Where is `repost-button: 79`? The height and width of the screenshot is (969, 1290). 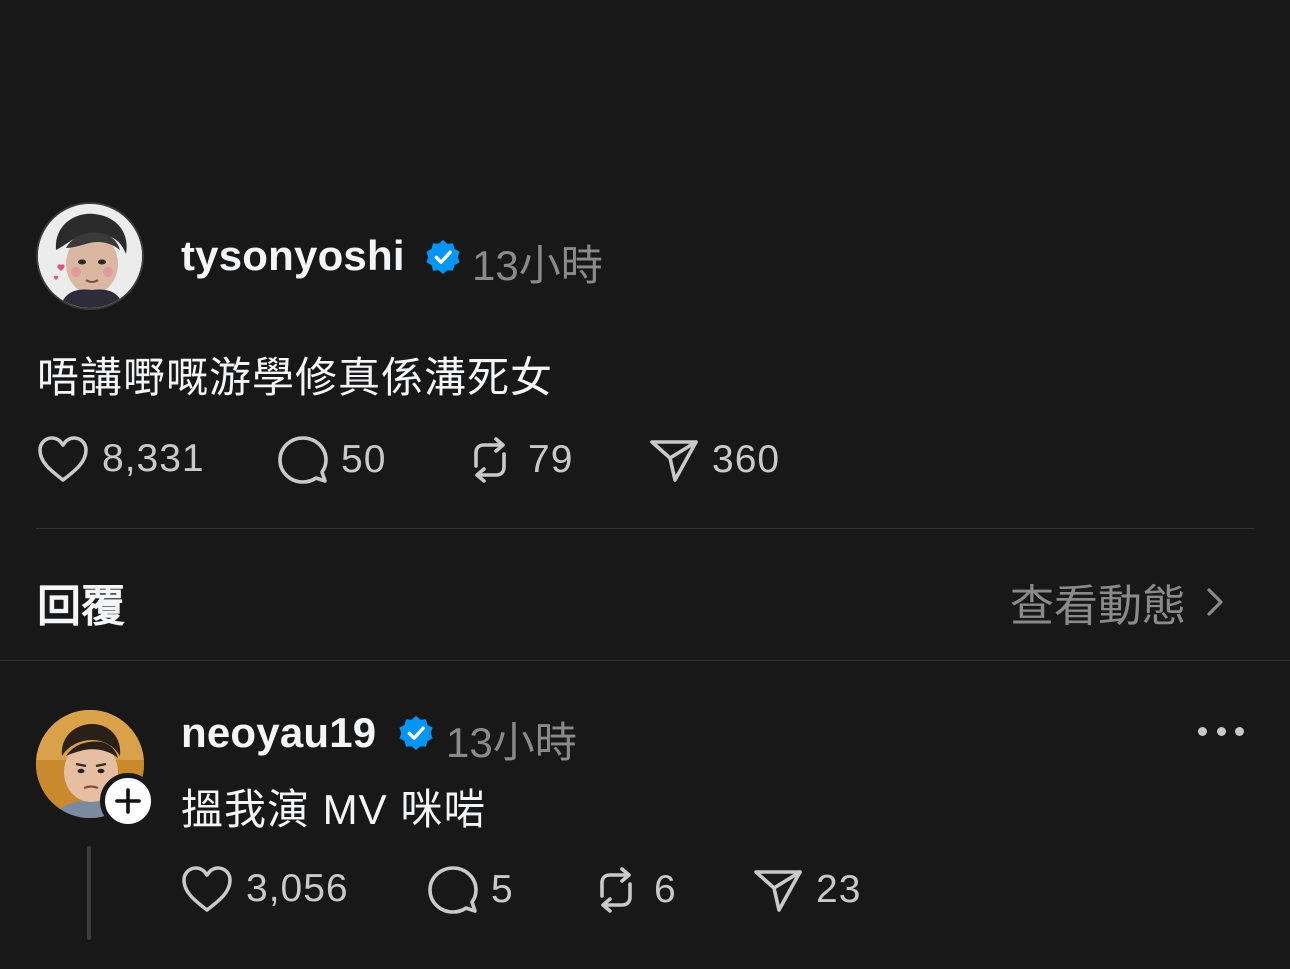 repost-button: 79 is located at coordinates (518, 460).